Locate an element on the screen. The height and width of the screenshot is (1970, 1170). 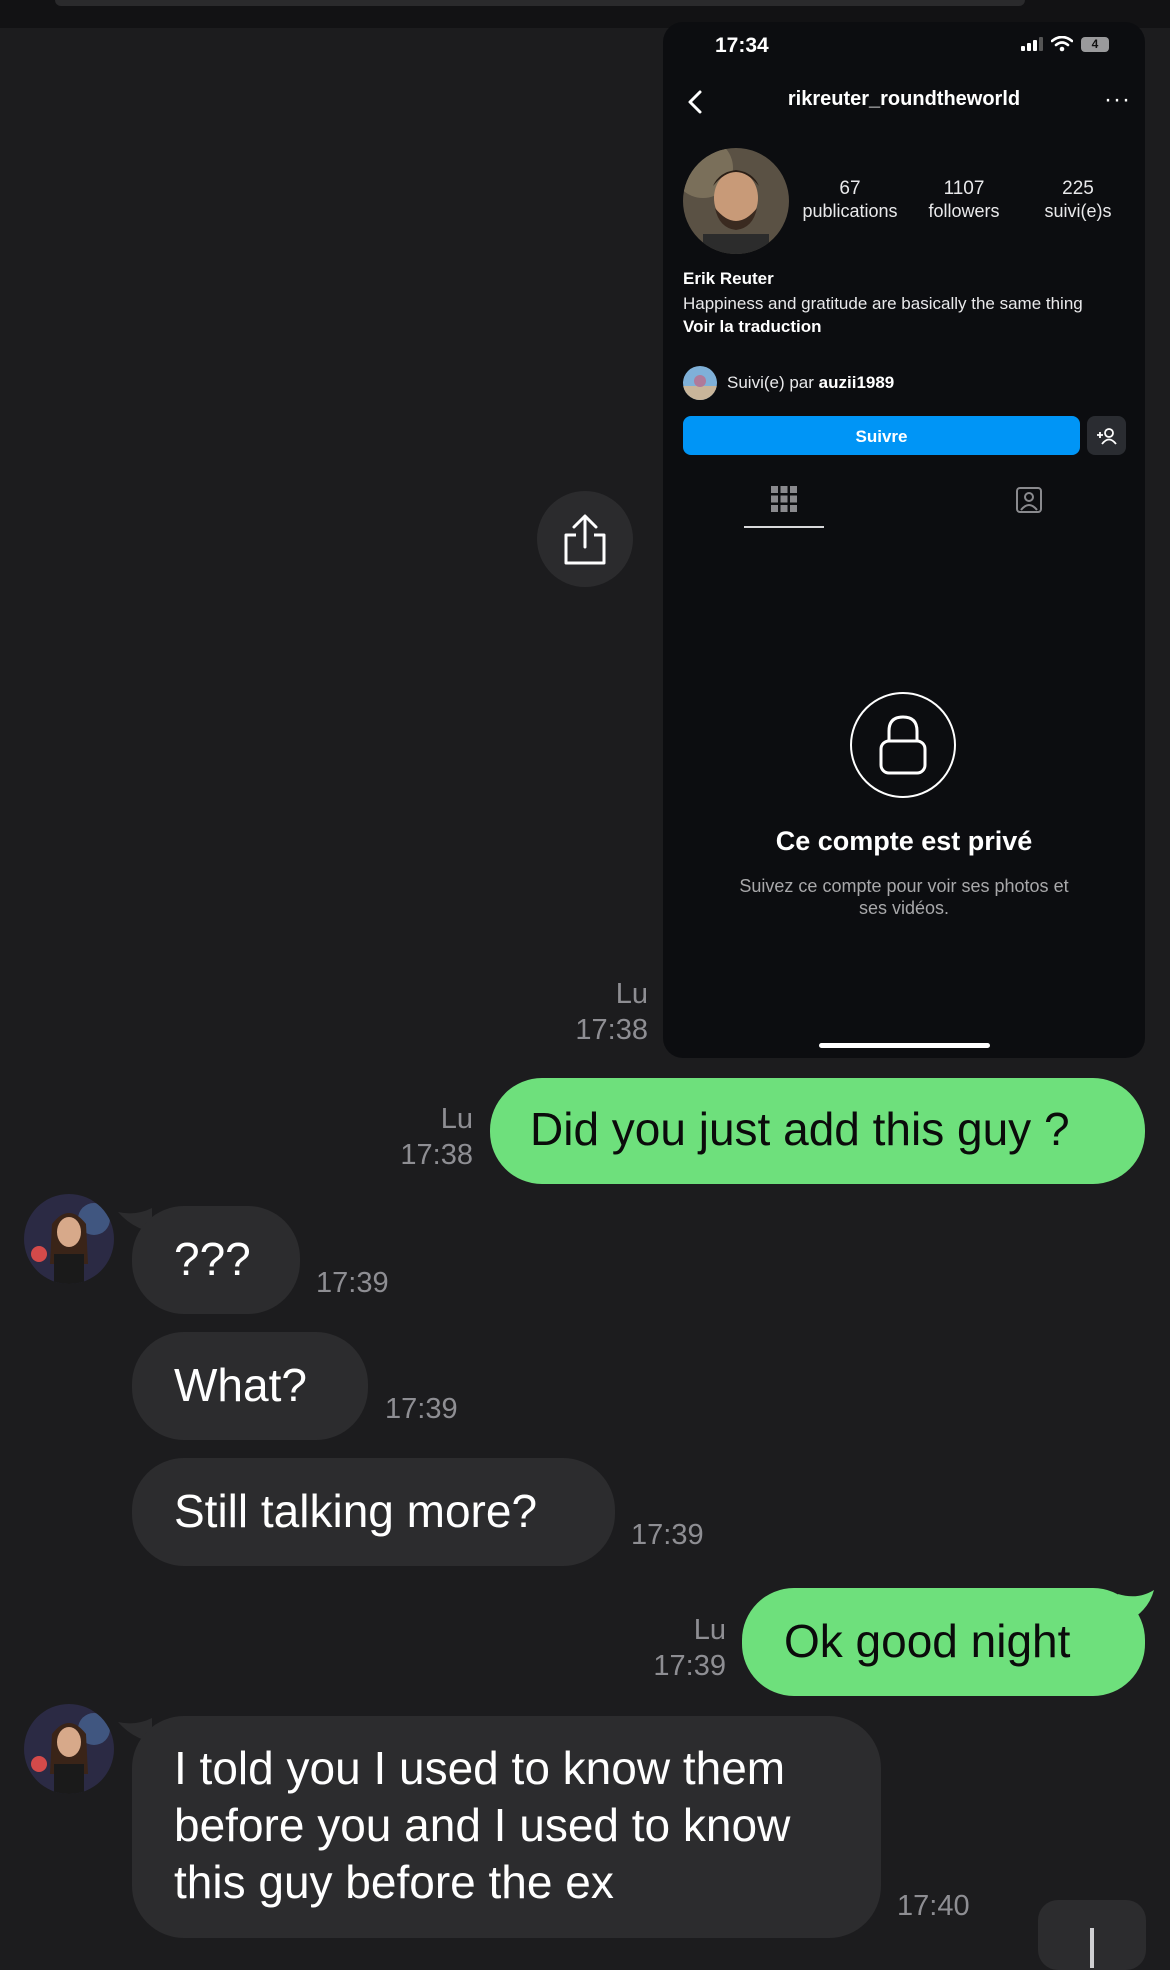
battery-icon: 4 is located at coordinates (1095, 44).